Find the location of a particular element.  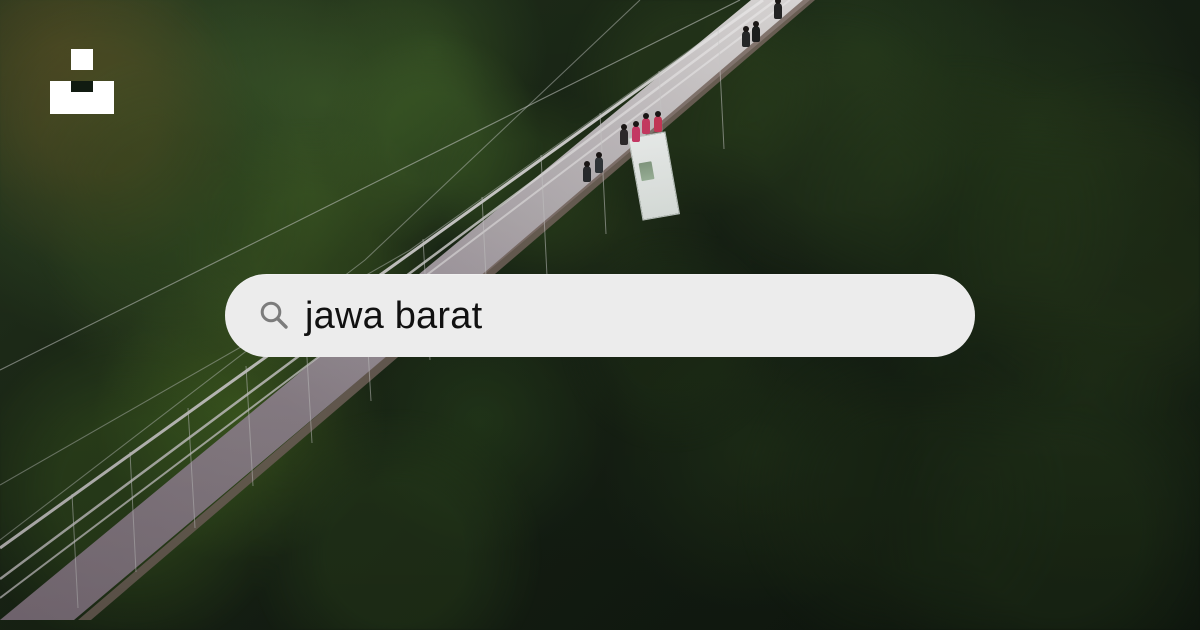

search-icon is located at coordinates (275, 316).